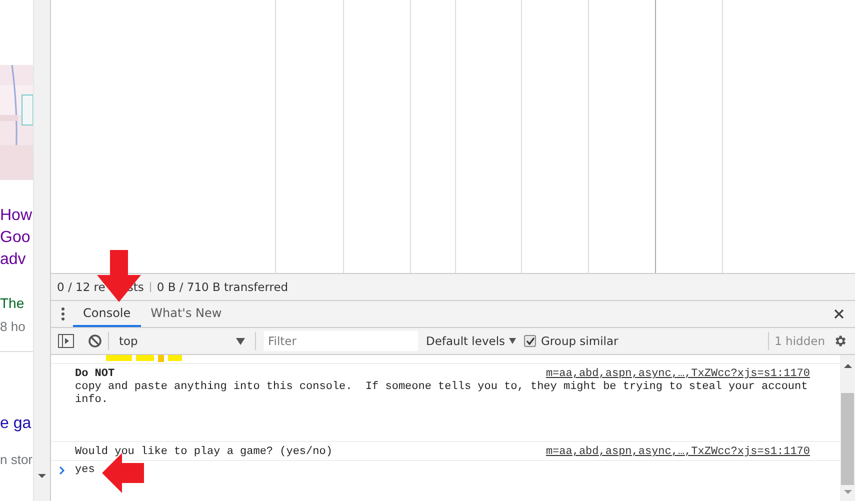  What do you see at coordinates (530, 341) in the screenshot?
I see `group-checkbox` at bounding box center [530, 341].